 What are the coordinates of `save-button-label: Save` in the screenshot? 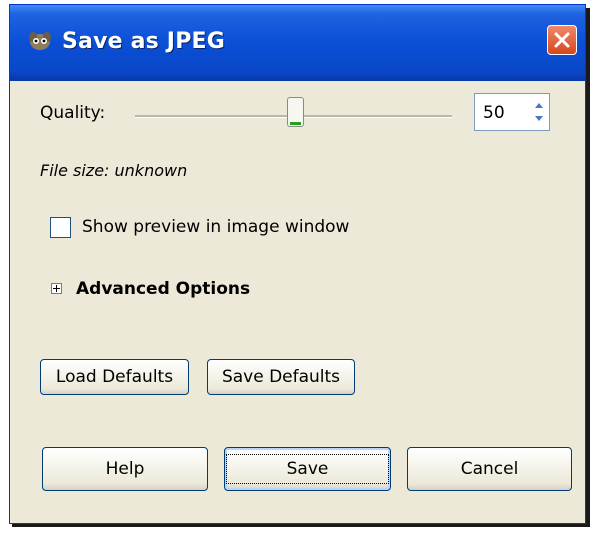 It's located at (307, 469).